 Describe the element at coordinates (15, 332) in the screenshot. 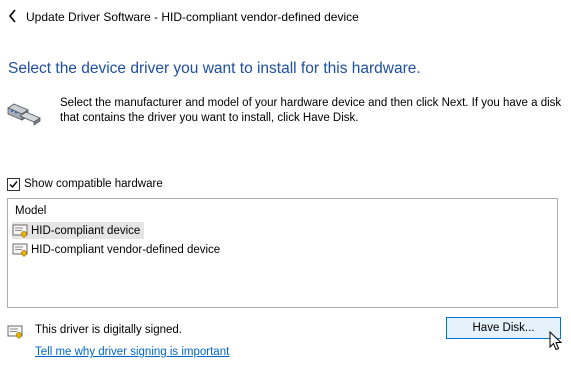

I see `certified-driver-icon` at that location.